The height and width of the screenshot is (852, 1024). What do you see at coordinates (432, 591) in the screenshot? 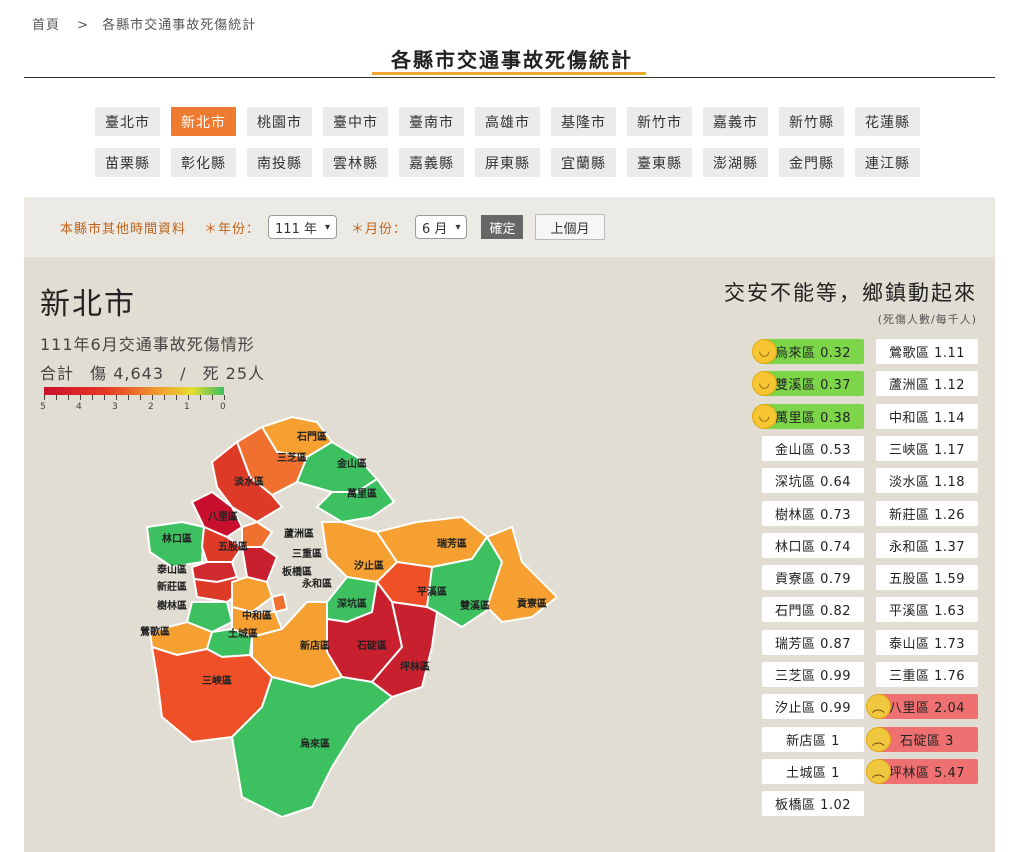
I see `district-label: 平溪區` at bounding box center [432, 591].